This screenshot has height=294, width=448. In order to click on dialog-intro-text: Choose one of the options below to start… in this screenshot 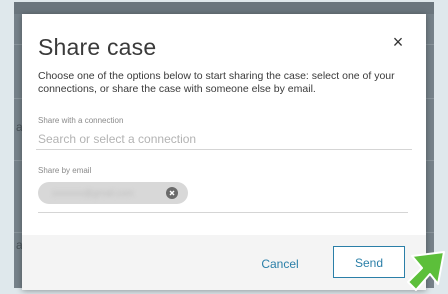, I will do `click(216, 82)`.